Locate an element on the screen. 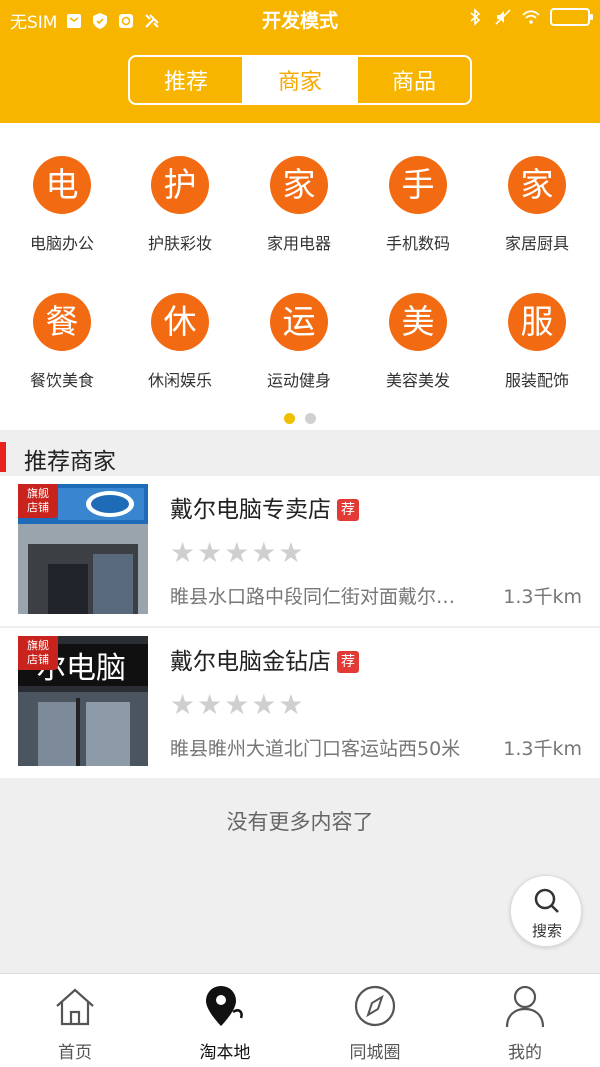 This screenshot has width=600, height=1067. store-name: 戴尔电脑专卖店荐 is located at coordinates (264, 507).